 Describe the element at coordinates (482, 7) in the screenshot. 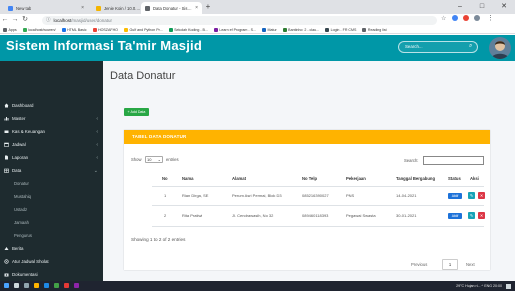

I see `maximize-button: □` at that location.